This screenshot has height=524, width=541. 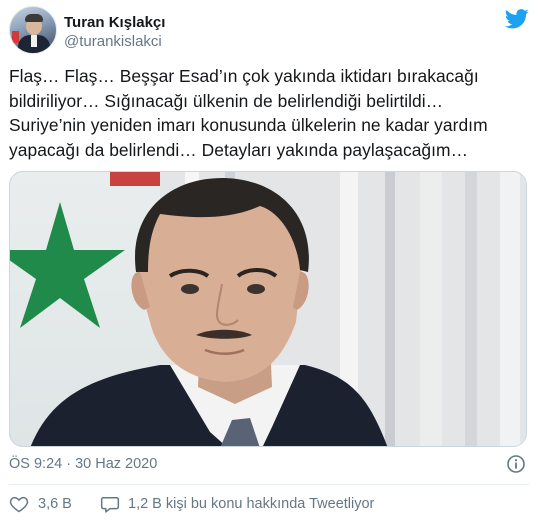 I want to click on author-handle: @turankislakci, so click(x=113, y=41).